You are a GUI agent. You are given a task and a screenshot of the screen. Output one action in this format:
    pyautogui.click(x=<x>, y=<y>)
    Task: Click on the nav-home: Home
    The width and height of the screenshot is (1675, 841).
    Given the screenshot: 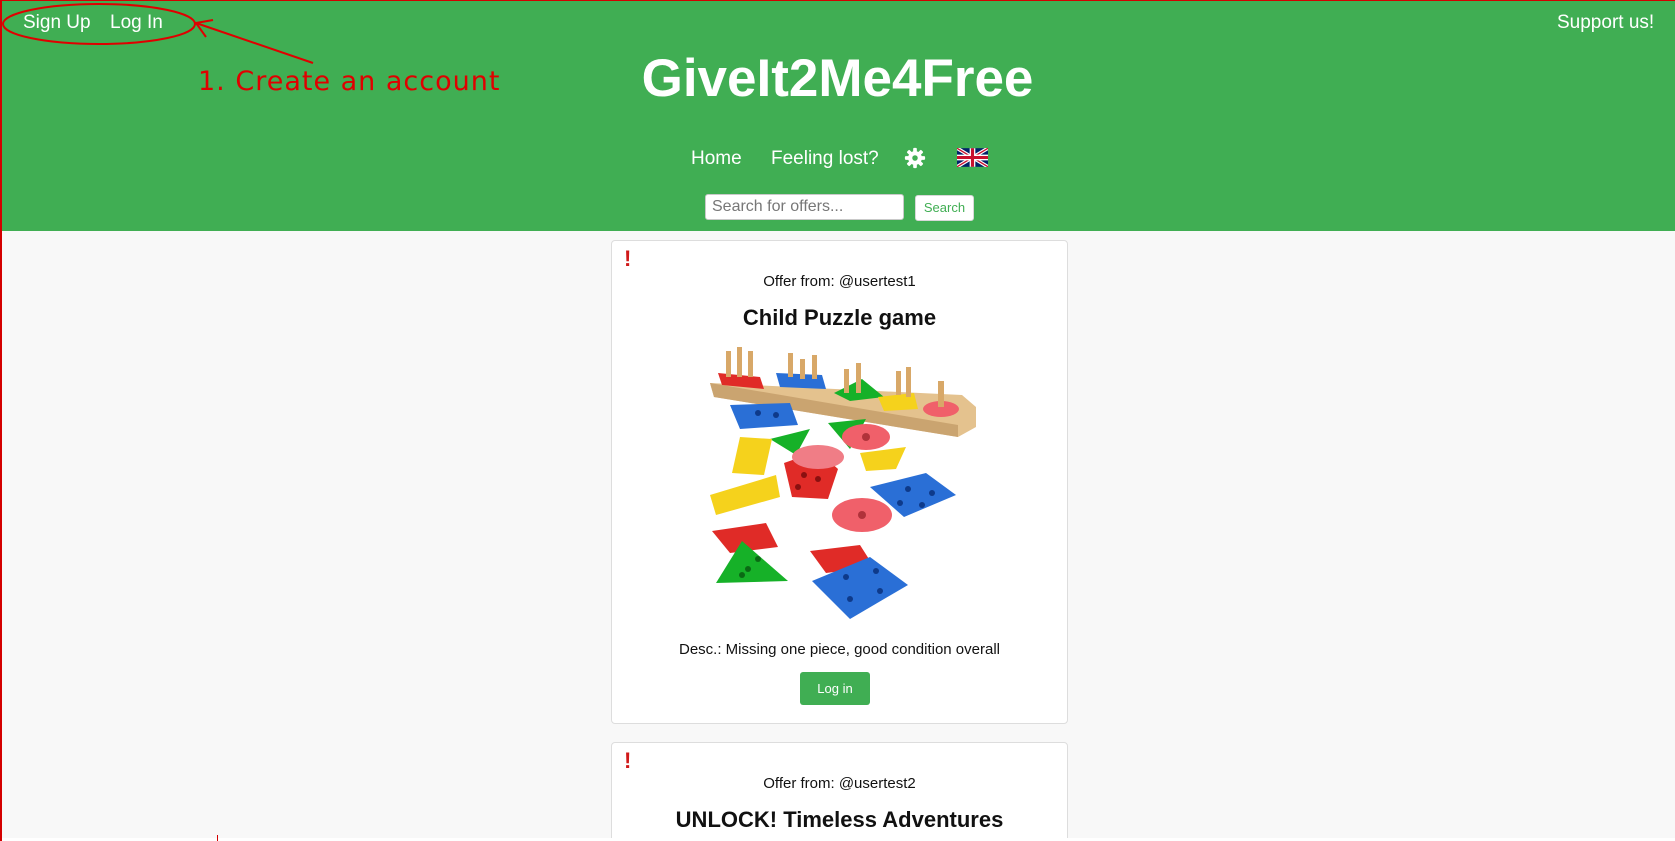 What is the action you would take?
    pyautogui.click(x=716, y=159)
    